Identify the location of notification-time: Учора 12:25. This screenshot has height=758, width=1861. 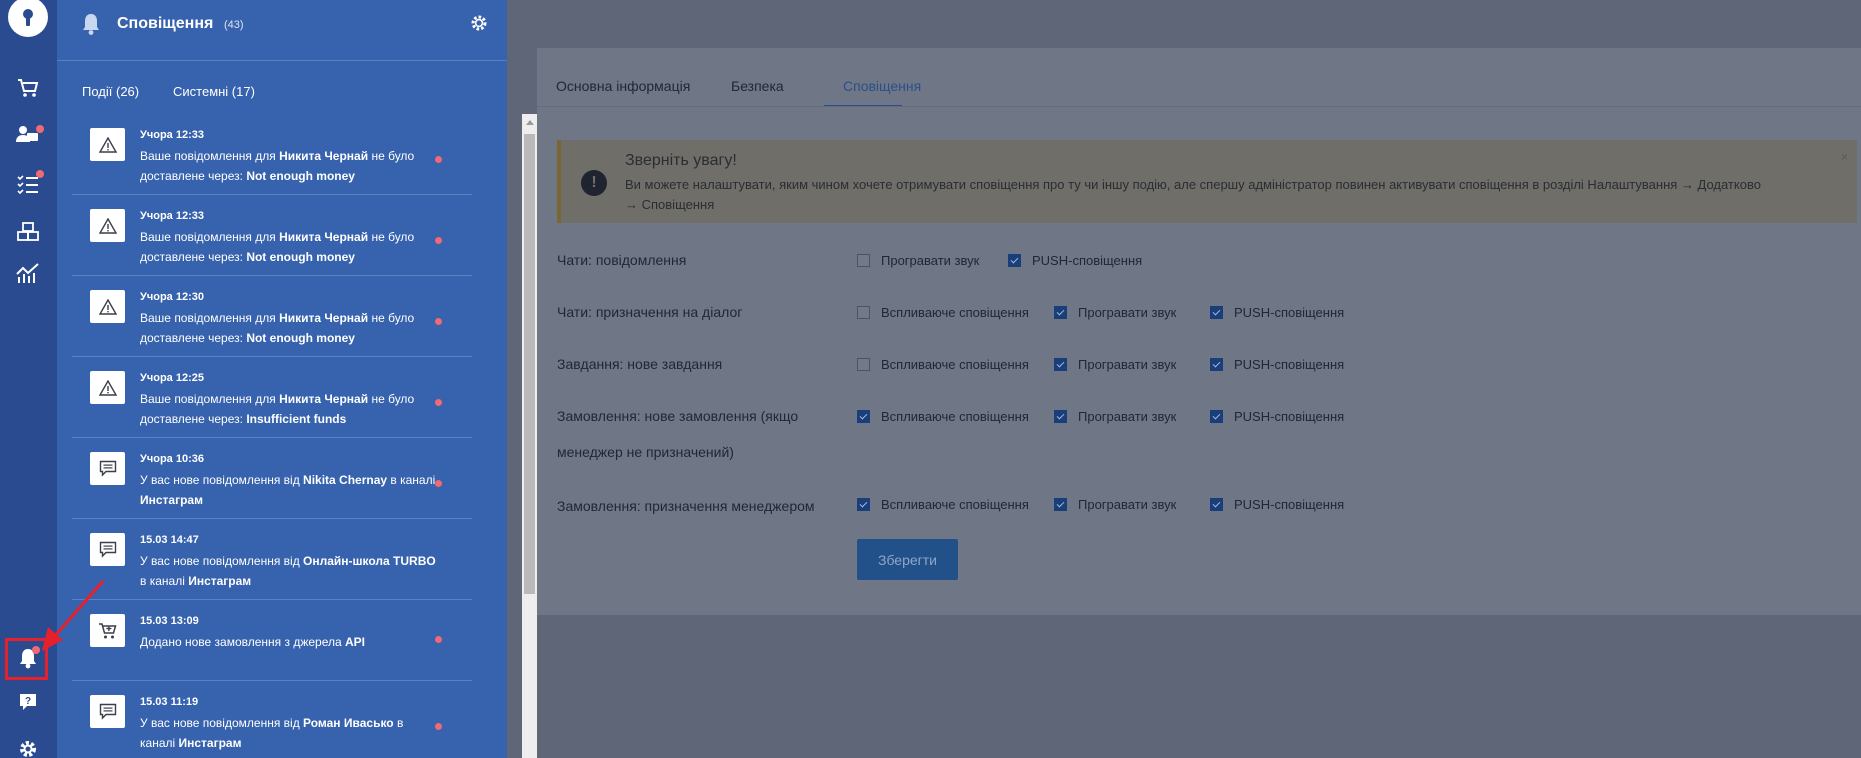
(172, 378).